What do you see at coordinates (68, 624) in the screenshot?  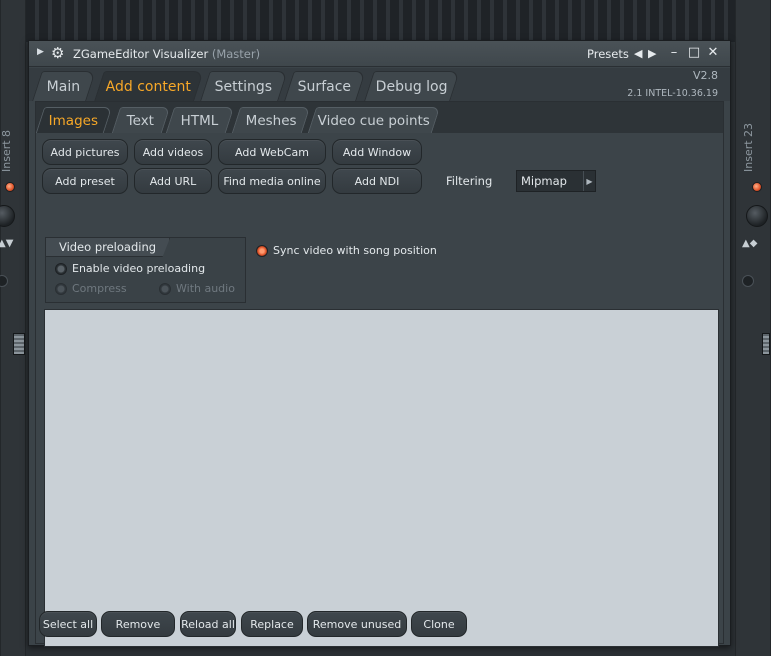 I see `select-all-button: Select all` at bounding box center [68, 624].